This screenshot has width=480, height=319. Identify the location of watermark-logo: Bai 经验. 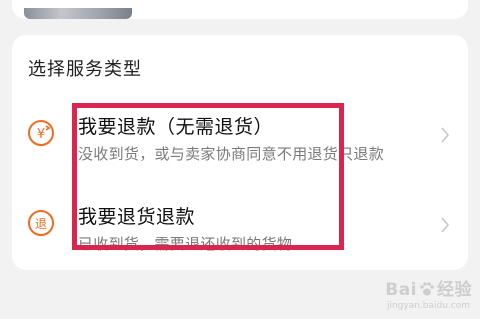
(428, 287).